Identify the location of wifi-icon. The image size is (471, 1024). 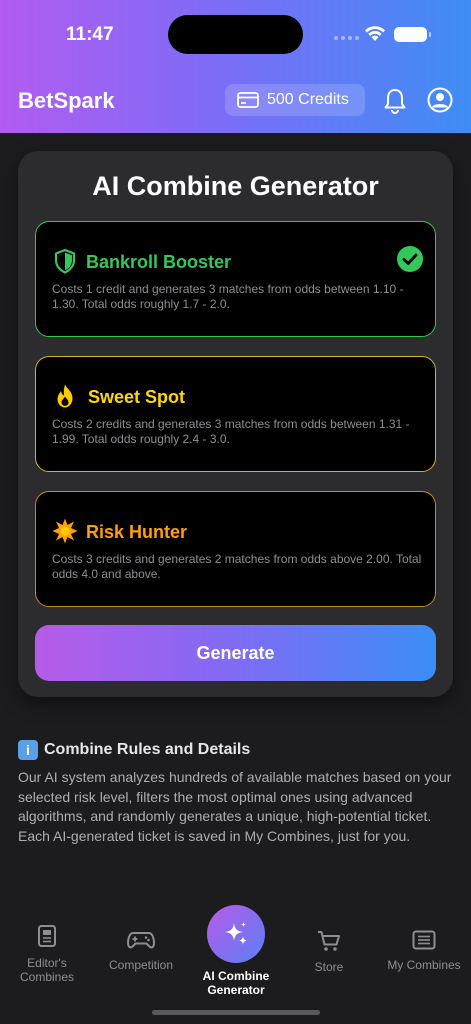
(375, 33).